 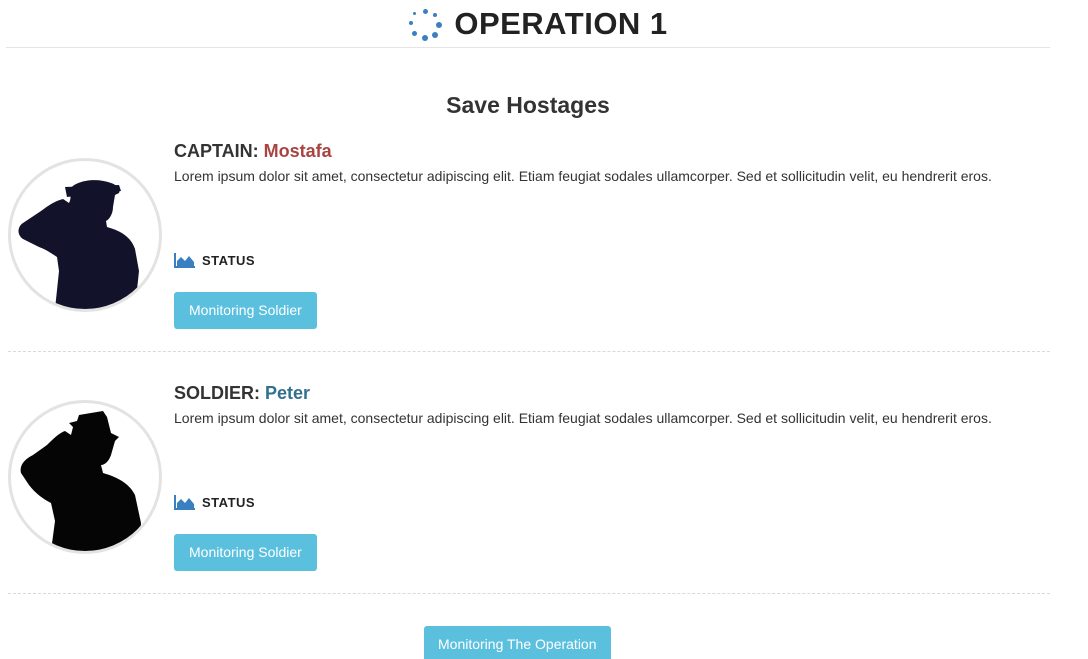 What do you see at coordinates (216, 151) in the screenshot?
I see `member-role: CAPTAIN:` at bounding box center [216, 151].